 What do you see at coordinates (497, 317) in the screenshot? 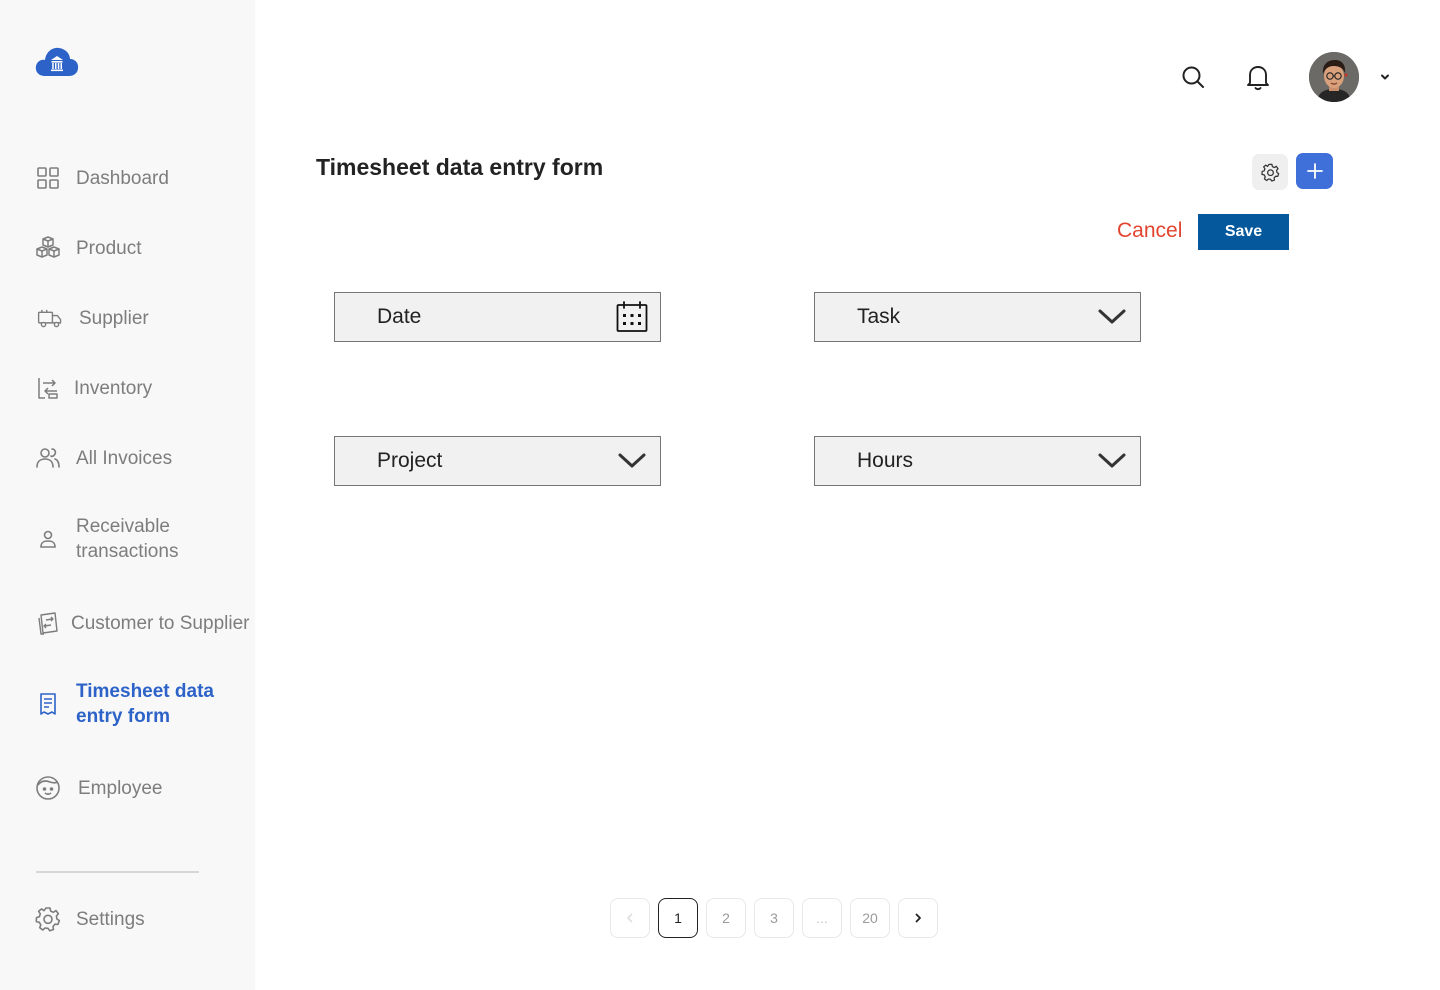
I see `date-field: Date` at bounding box center [497, 317].